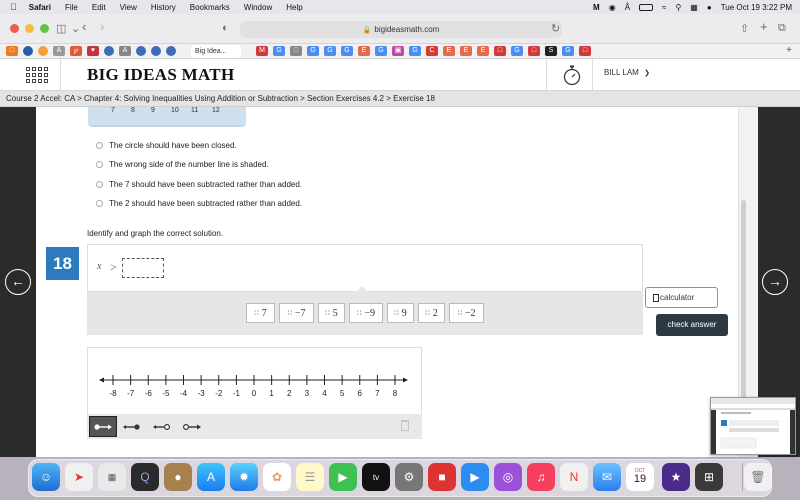 The image size is (800, 500). I want to click on choice-option: The circle should have been closed., so click(166, 145).